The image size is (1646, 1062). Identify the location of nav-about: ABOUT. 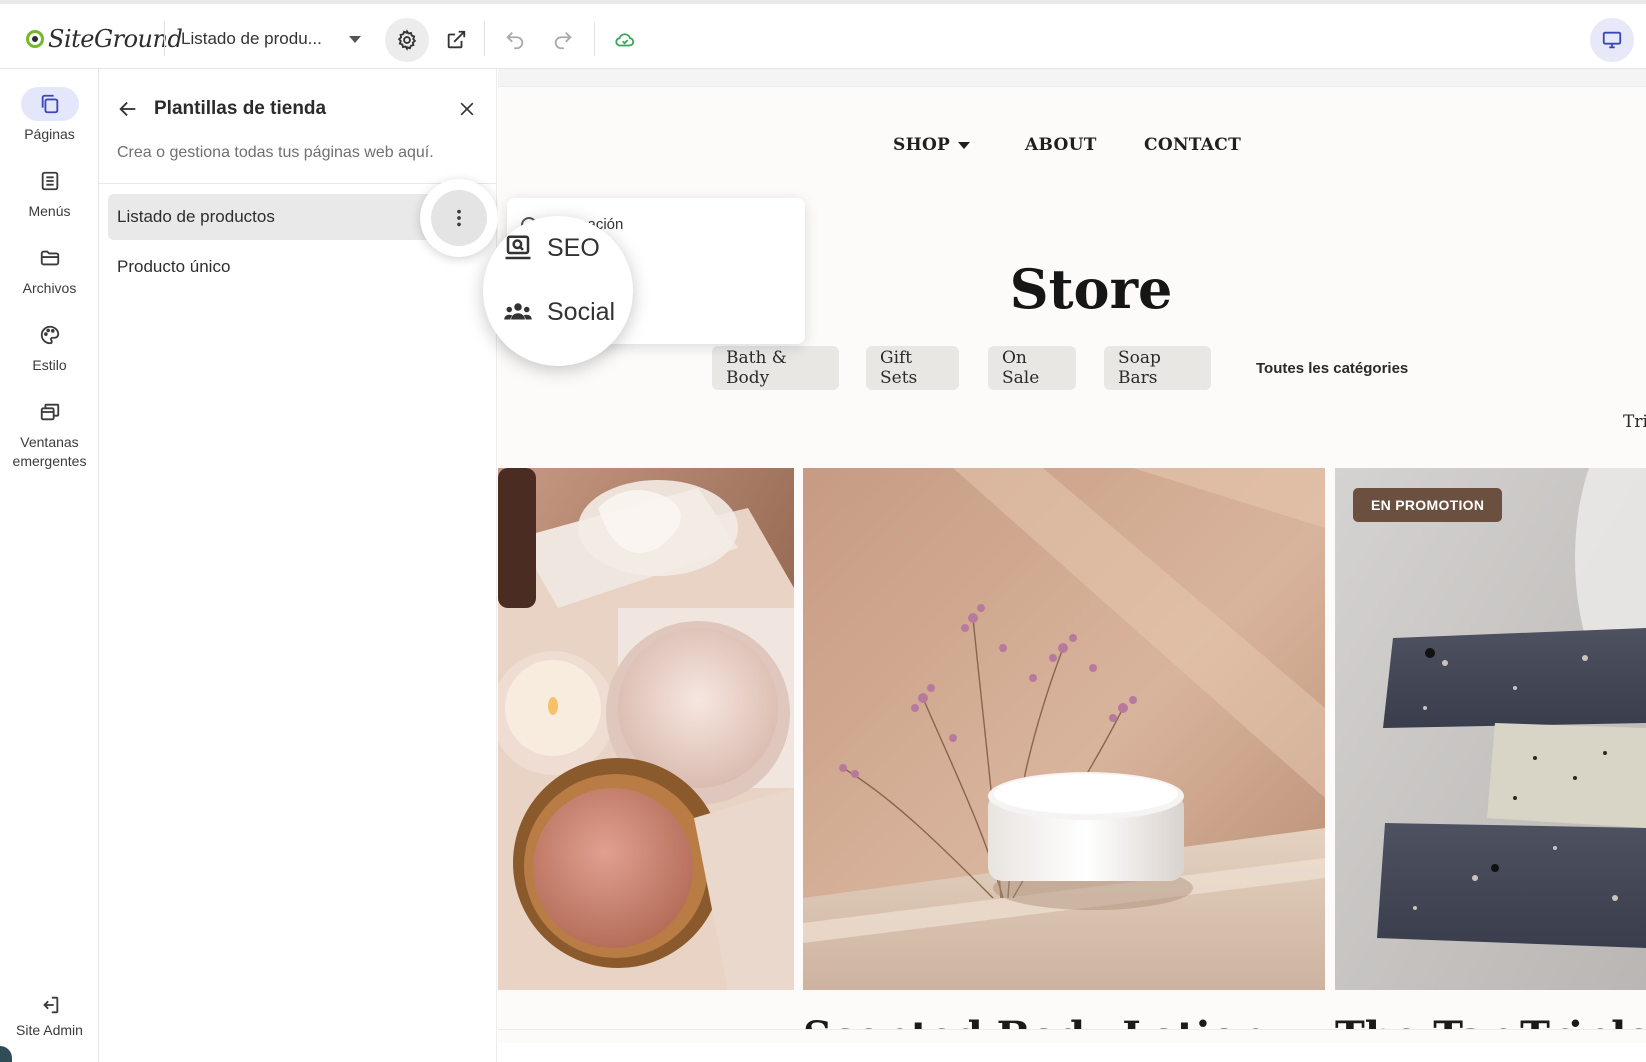
(1061, 145).